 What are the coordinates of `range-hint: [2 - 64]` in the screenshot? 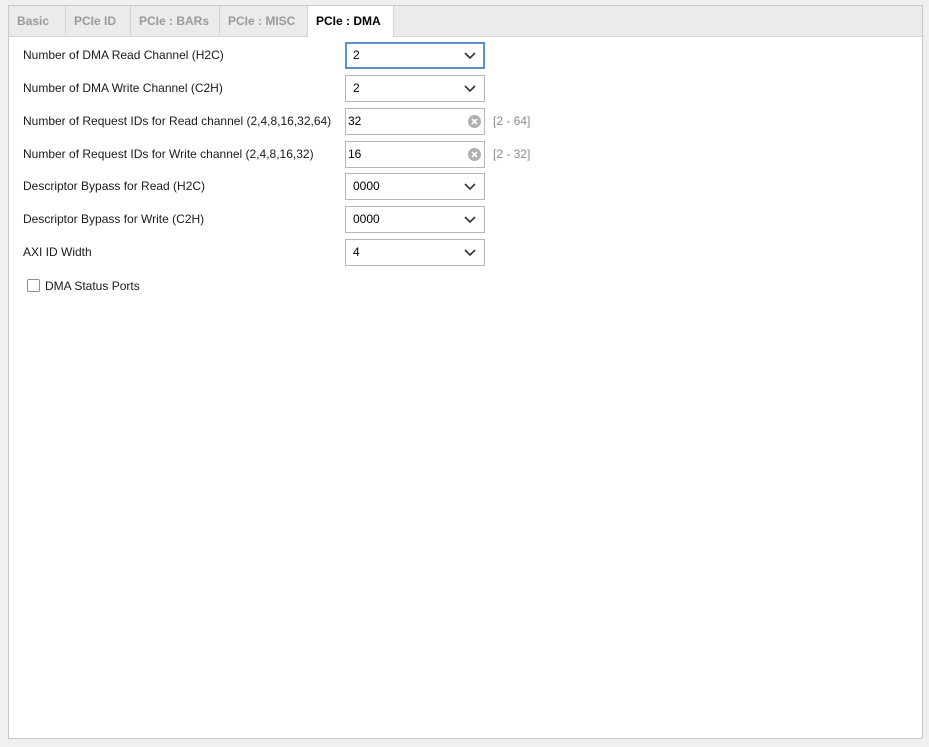 It's located at (512, 121).